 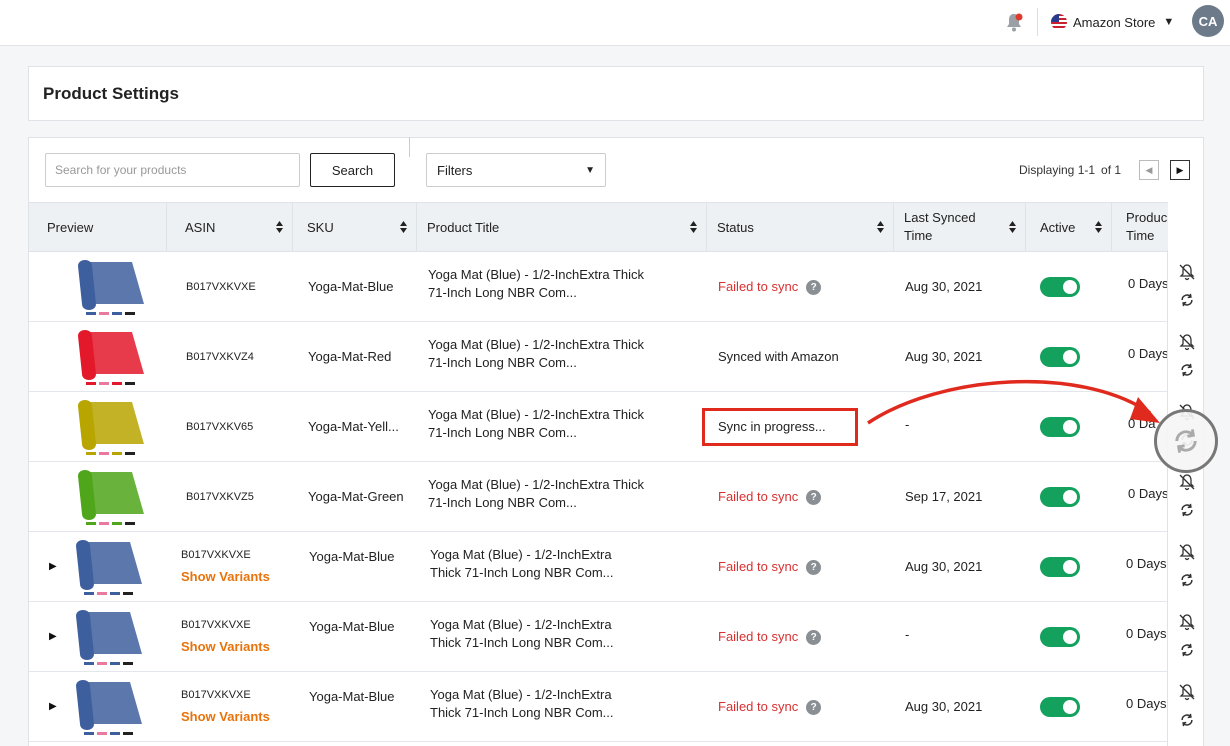 What do you see at coordinates (1208, 21) in the screenshot?
I see `user-avatar: CA` at bounding box center [1208, 21].